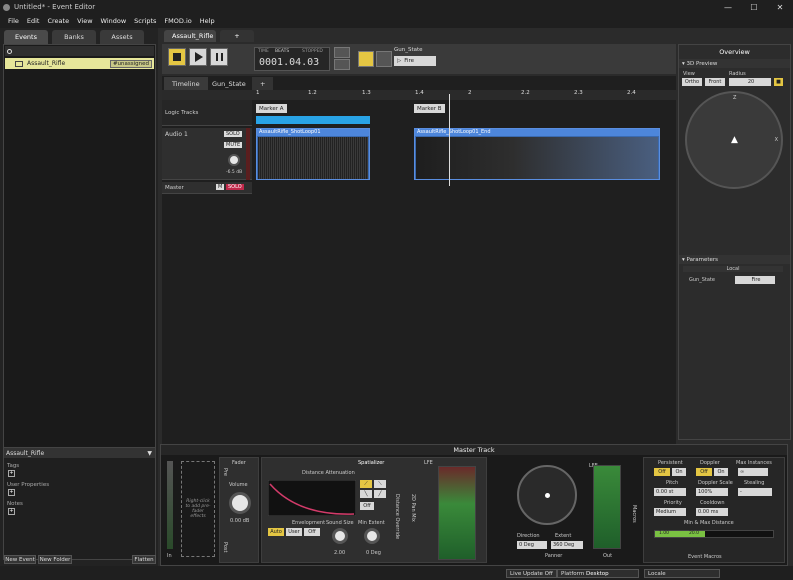 The image size is (793, 580). Describe the element at coordinates (294, 532) in the screenshot. I see `env-user-button: User` at that location.